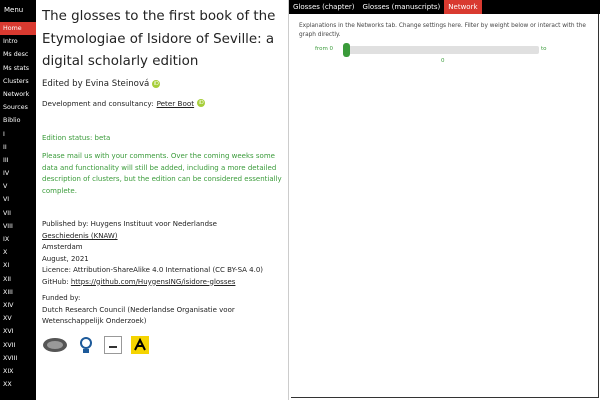  I want to click on dev-prefix: Development and consultancy:, so click(98, 103).